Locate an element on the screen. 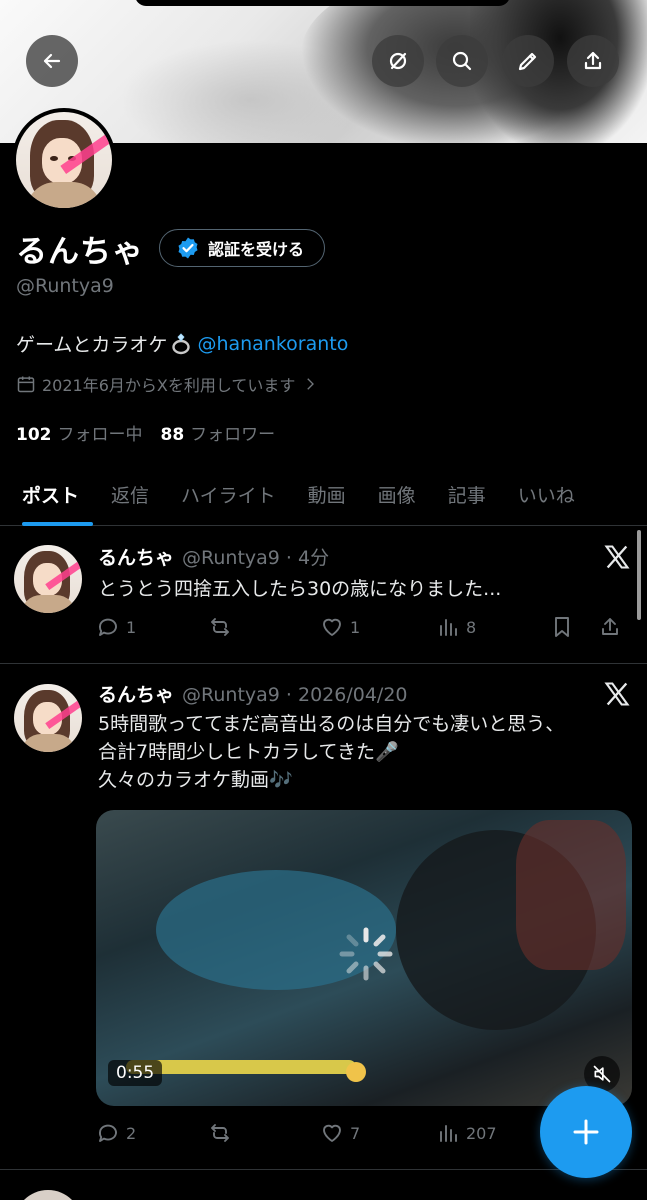  reply-count: 1 is located at coordinates (131, 627).